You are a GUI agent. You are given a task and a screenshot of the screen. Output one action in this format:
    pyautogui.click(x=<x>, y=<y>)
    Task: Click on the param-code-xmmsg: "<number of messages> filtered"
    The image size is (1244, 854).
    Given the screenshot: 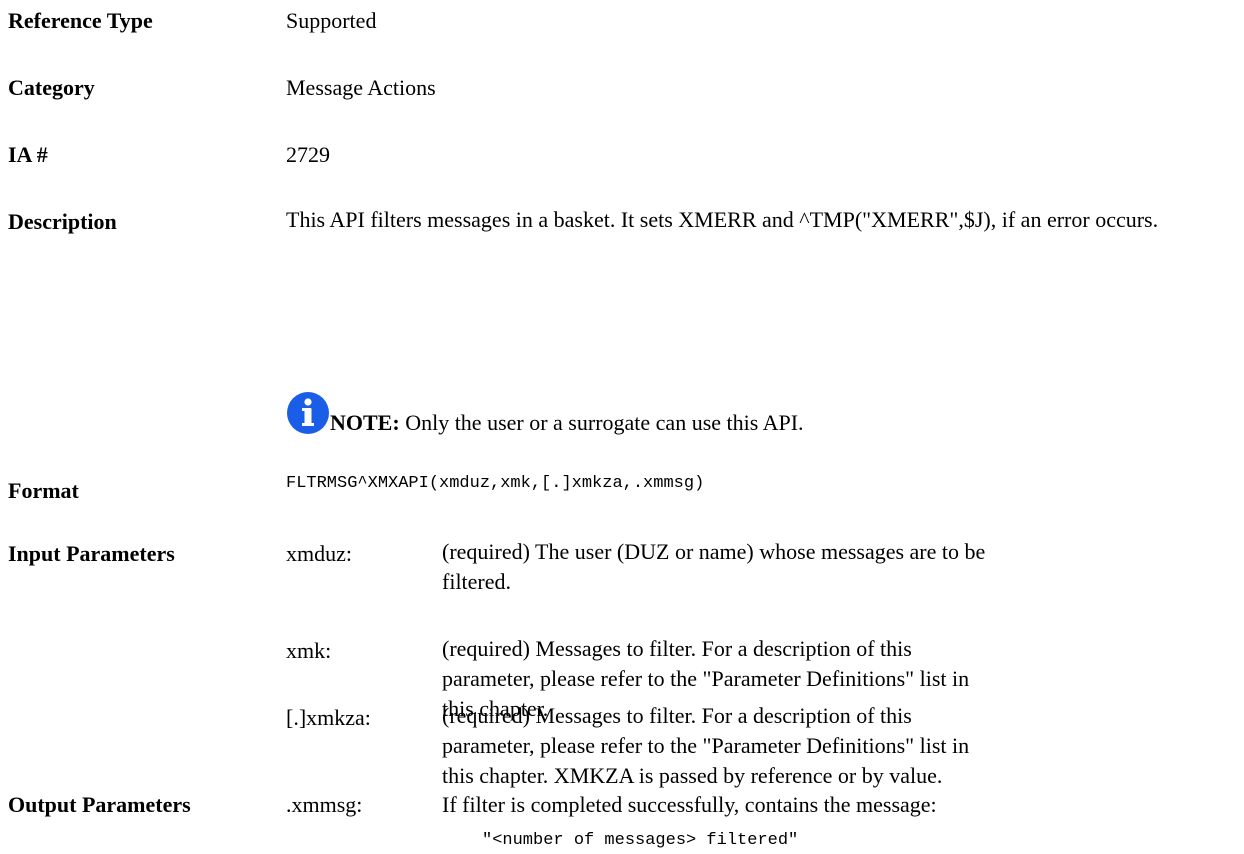 What is the action you would take?
    pyautogui.click(x=640, y=840)
    